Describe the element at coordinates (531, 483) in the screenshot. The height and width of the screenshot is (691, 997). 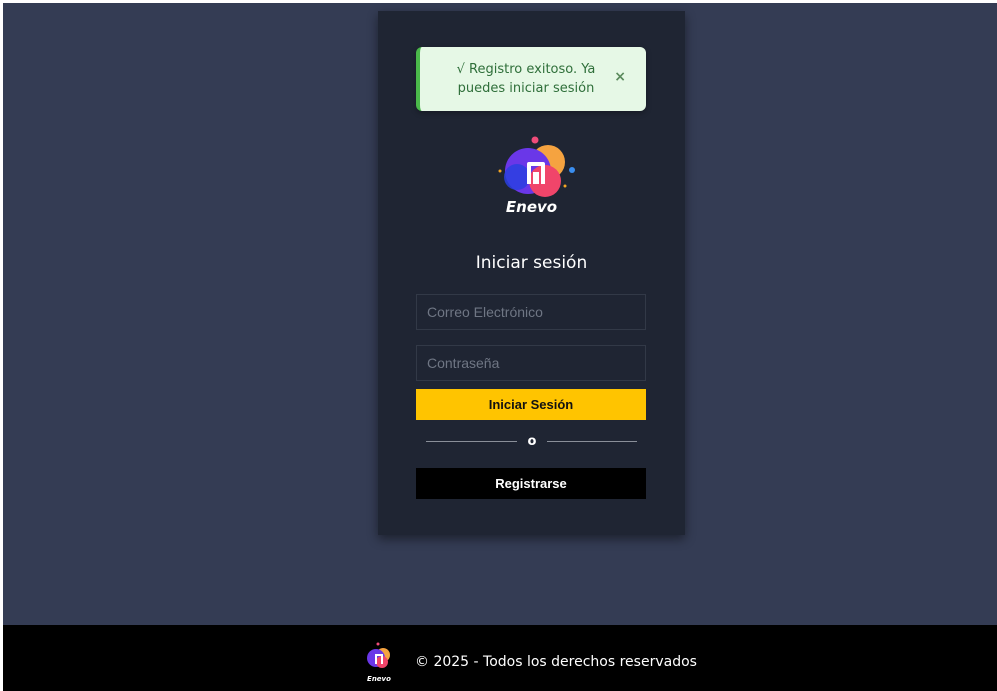
I see `register-button: Registrarse` at that location.